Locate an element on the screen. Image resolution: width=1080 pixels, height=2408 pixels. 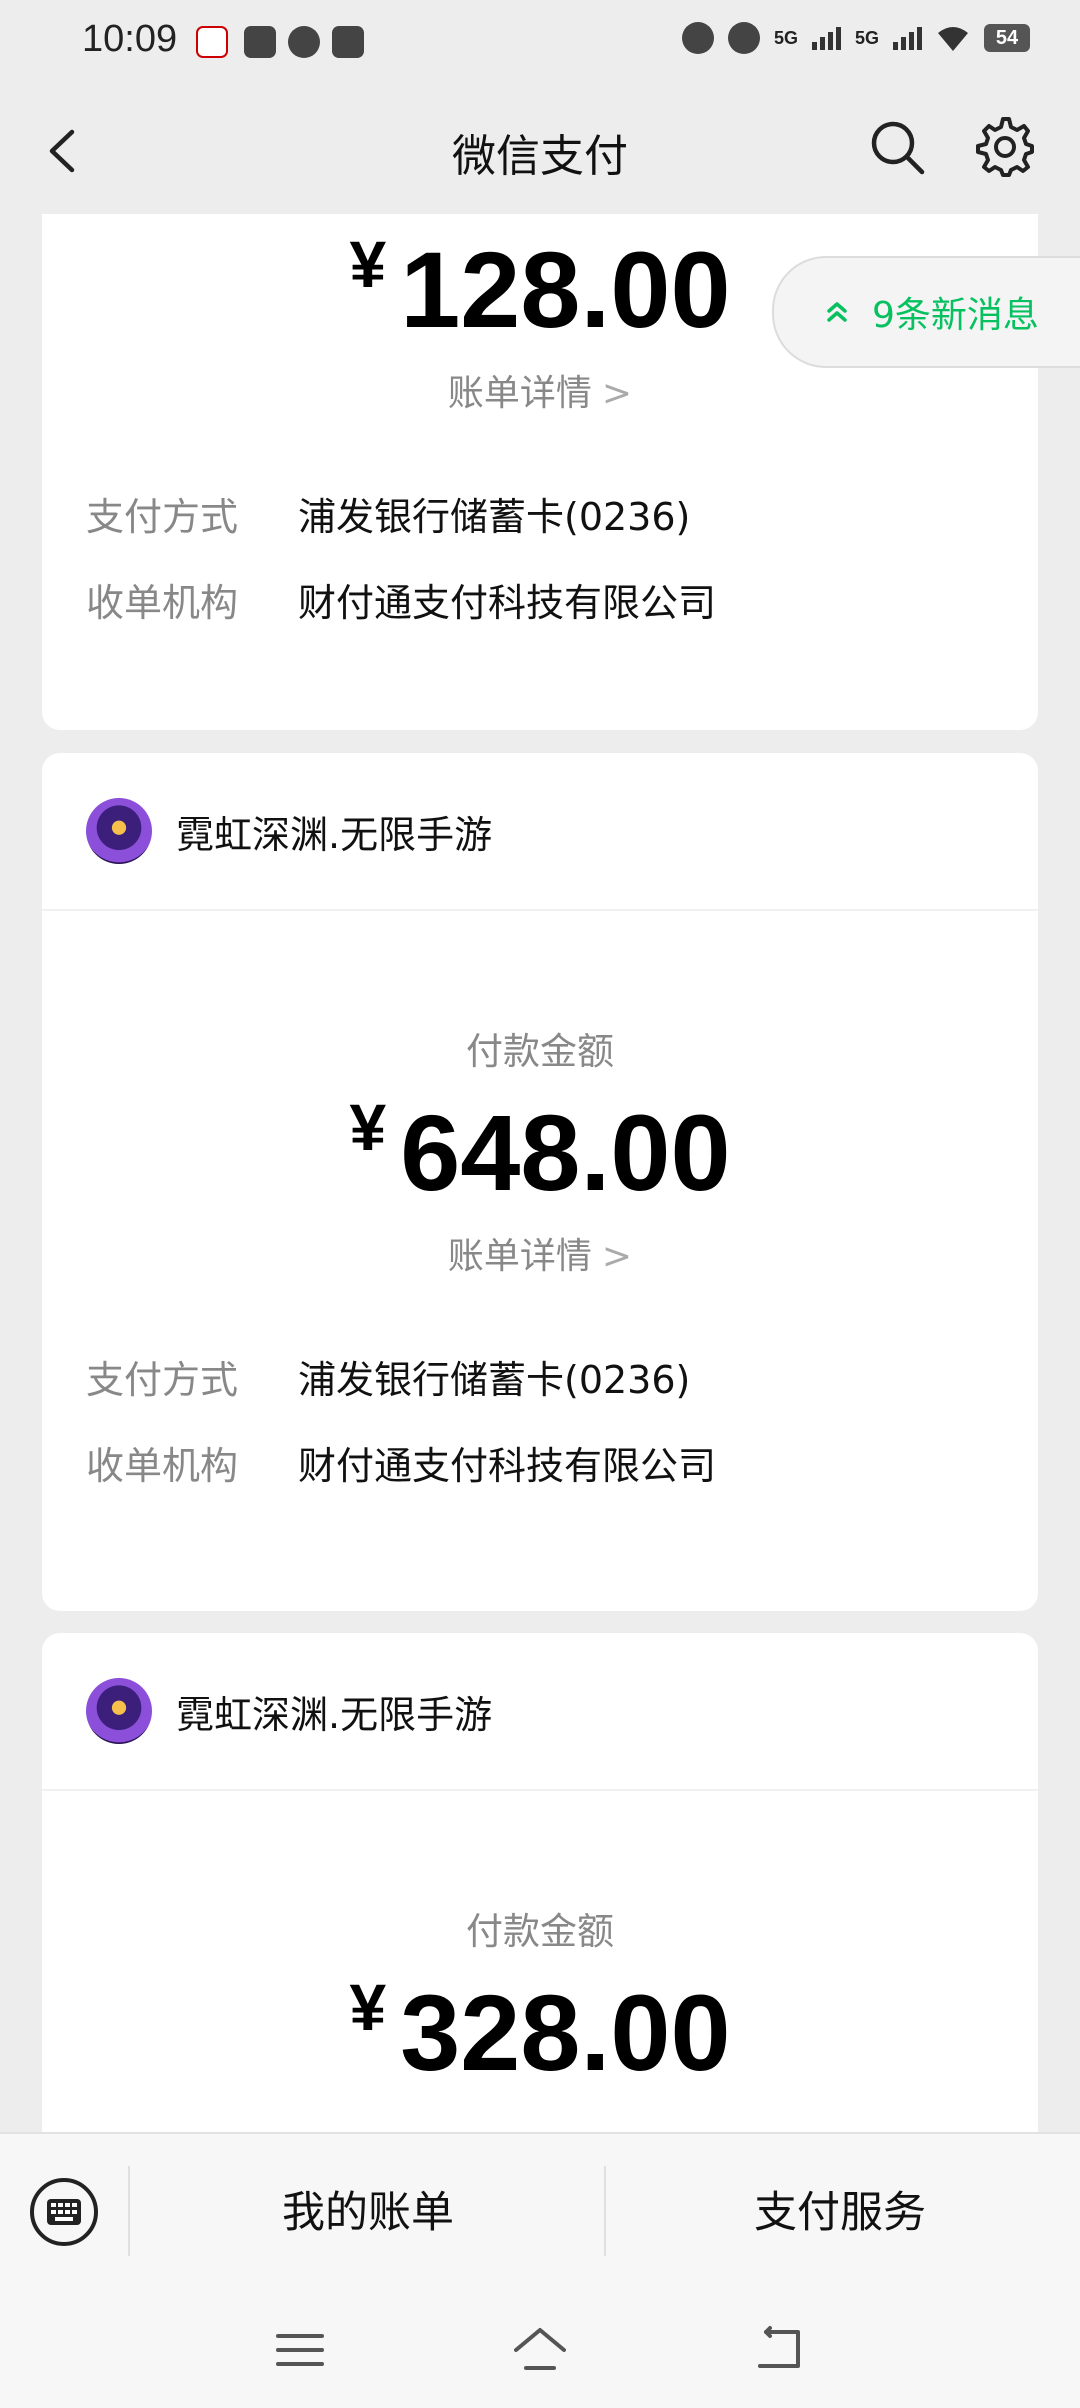
signal-bars-icon is located at coordinates (826, 38).